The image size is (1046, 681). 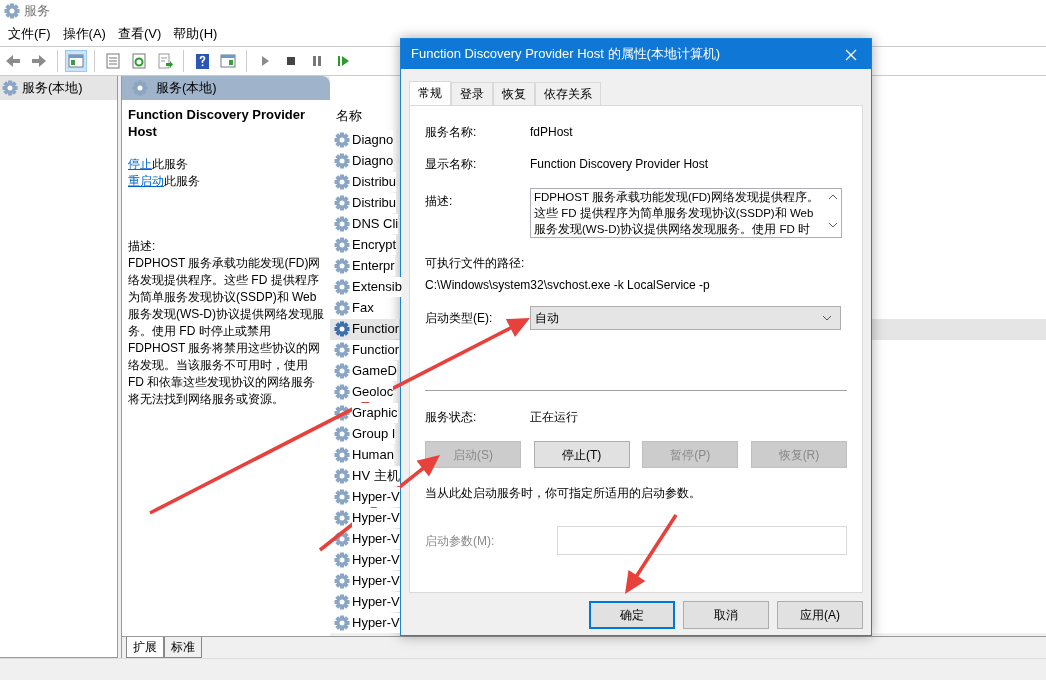 What do you see at coordinates (514, 93) in the screenshot?
I see `dialog-tab: 恢复` at bounding box center [514, 93].